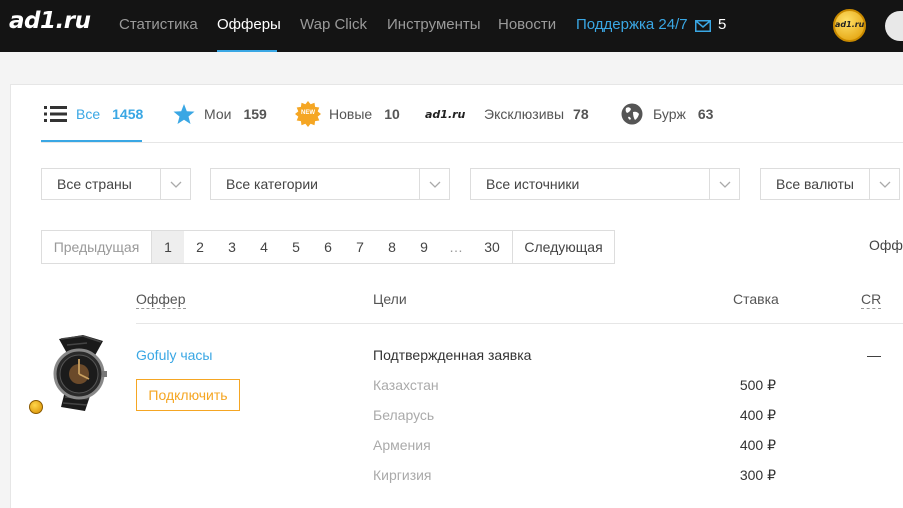 The image size is (903, 508). What do you see at coordinates (492, 247) in the screenshot?
I see `page-button: 30` at bounding box center [492, 247].